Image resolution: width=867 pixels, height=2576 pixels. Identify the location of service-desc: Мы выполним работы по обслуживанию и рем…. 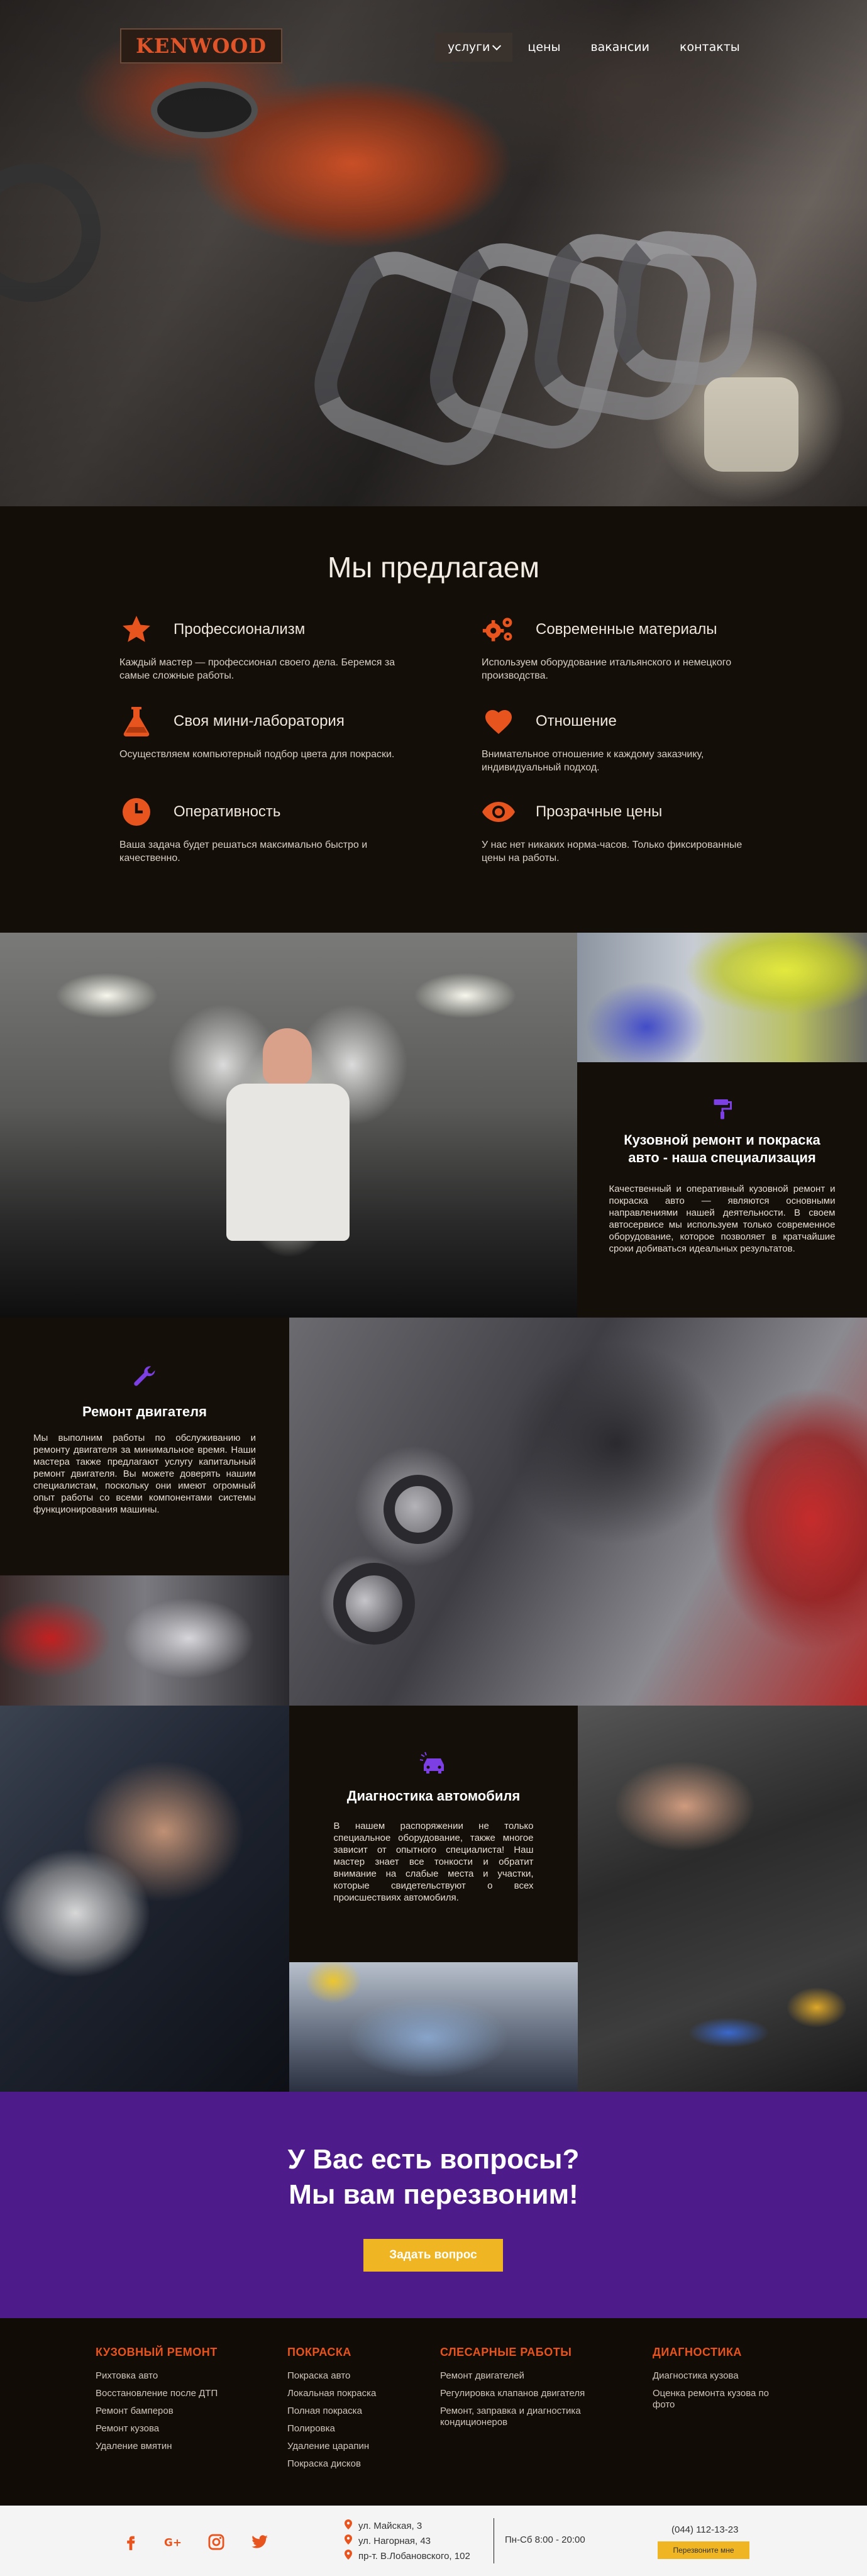
(145, 1474).